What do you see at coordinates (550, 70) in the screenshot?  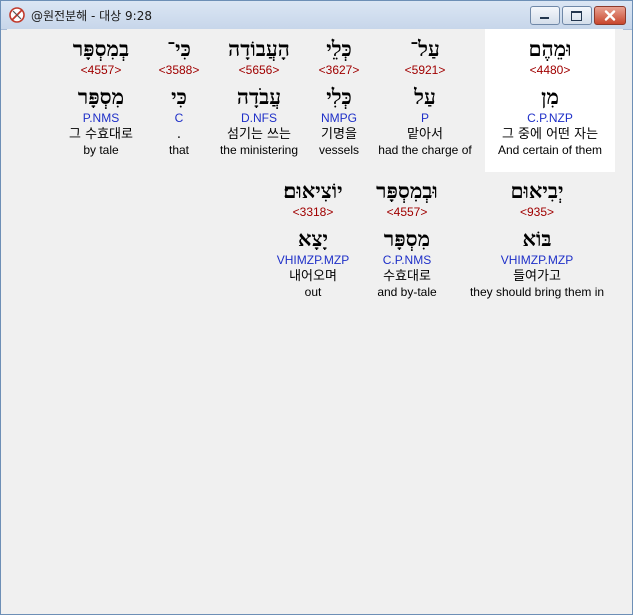 I see `strong-number: <4480>` at bounding box center [550, 70].